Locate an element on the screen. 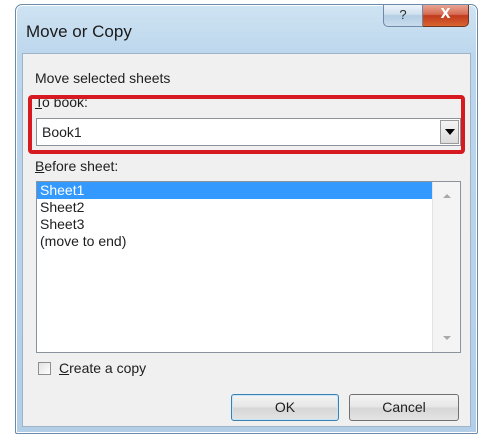  list-scrollbar is located at coordinates (446, 267).